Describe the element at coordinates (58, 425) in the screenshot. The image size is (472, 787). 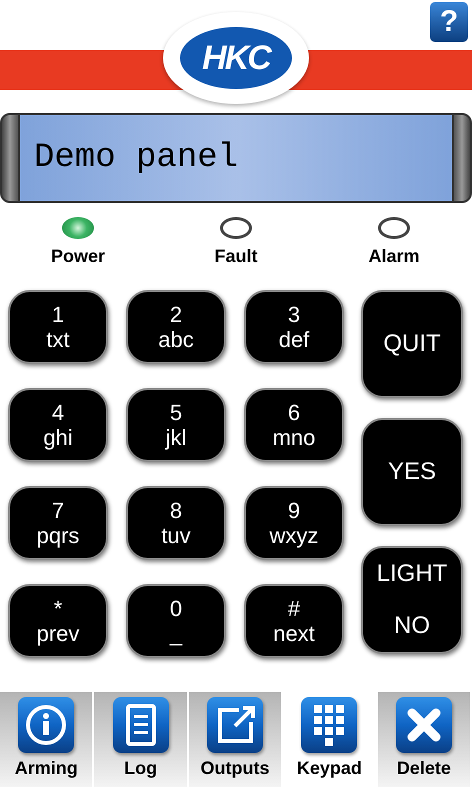
I see `keypad-key: 4 ghi` at that location.